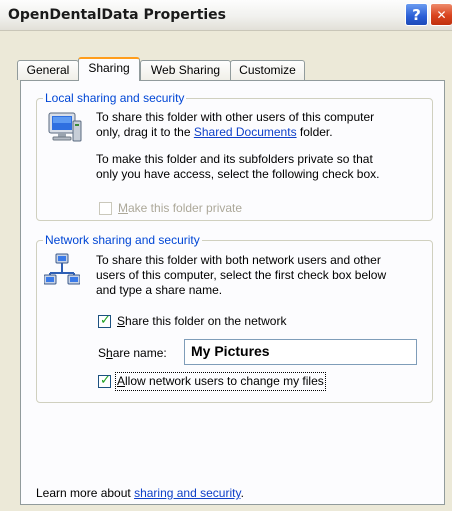 This screenshot has width=452, height=511. I want to click on help-icon: ?, so click(416, 14).